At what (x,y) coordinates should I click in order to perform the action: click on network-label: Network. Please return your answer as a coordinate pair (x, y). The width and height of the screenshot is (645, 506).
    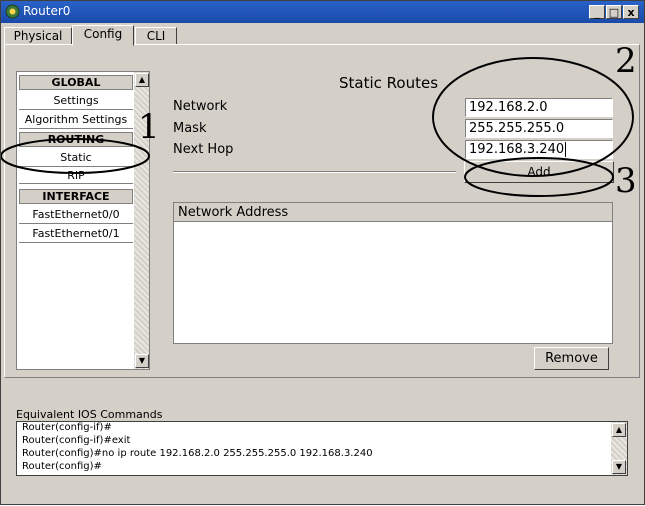
    Looking at the image, I should click on (200, 106).